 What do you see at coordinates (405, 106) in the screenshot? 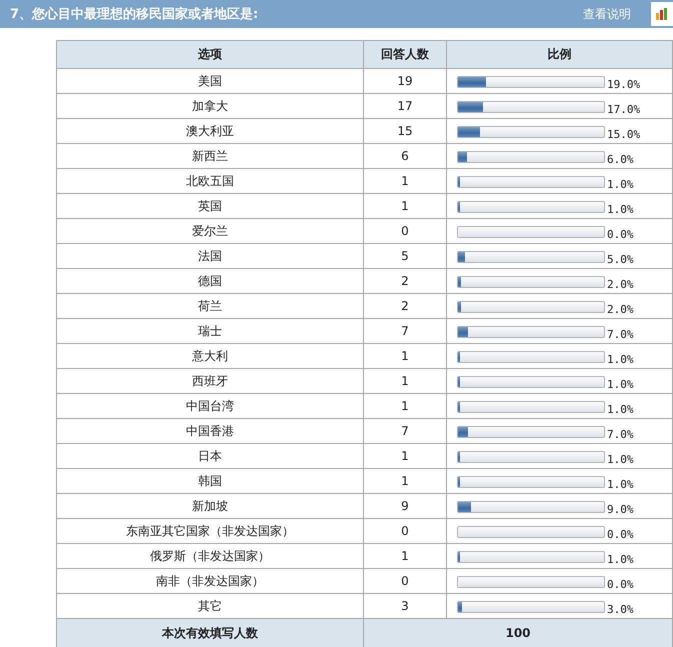
I see `count-cell: 17` at bounding box center [405, 106].